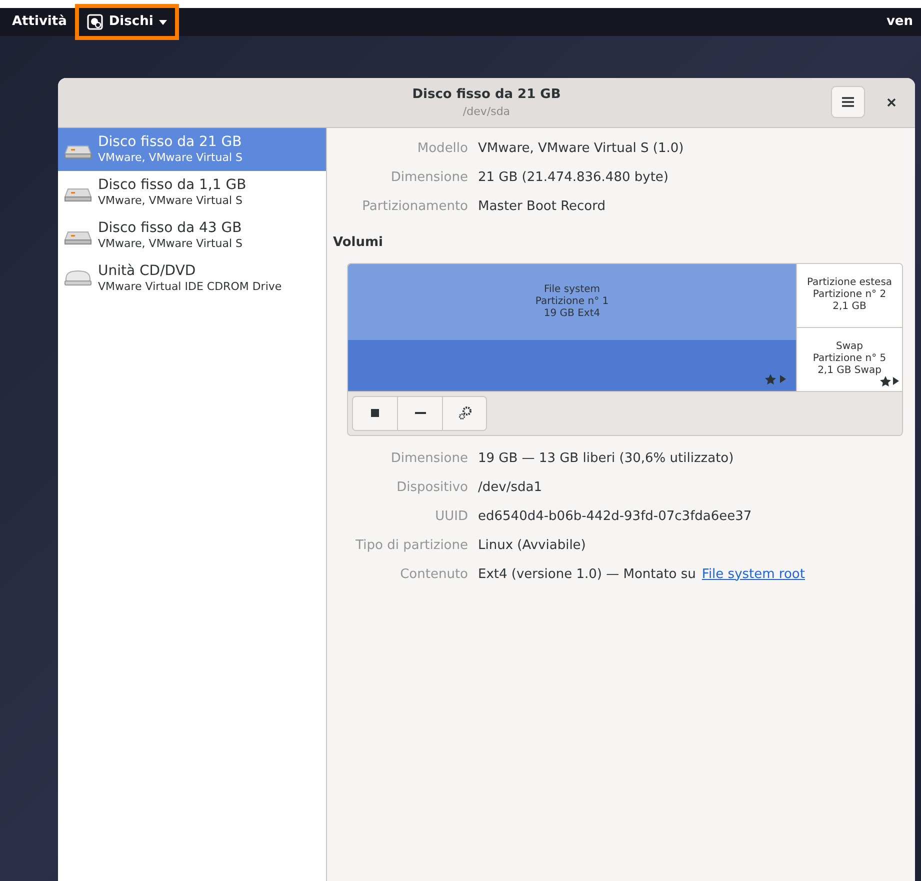 The image size is (921, 881). Describe the element at coordinates (147, 271) in the screenshot. I see `drive-name: Unità CD/DVD` at that location.